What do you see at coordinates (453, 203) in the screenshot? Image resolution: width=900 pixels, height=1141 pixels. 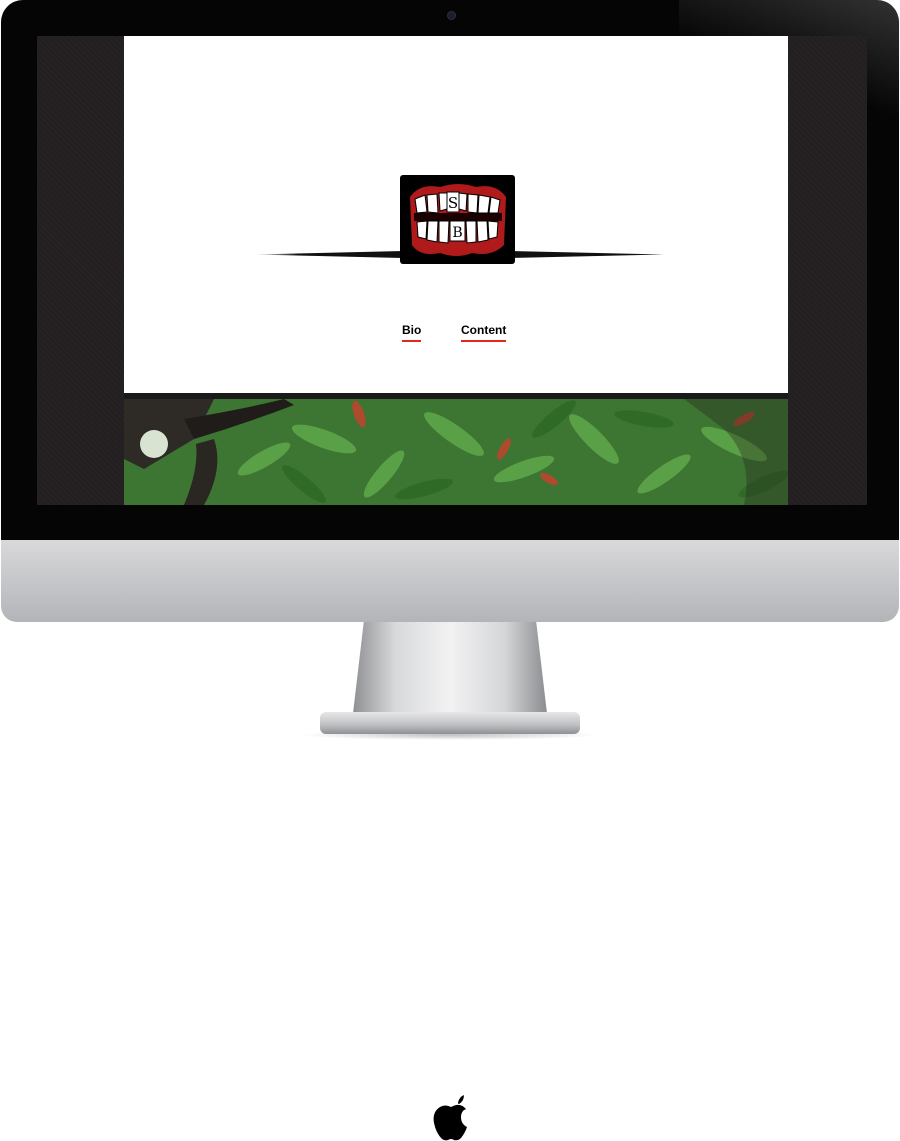 I see `logo-letter-s: S` at bounding box center [453, 203].